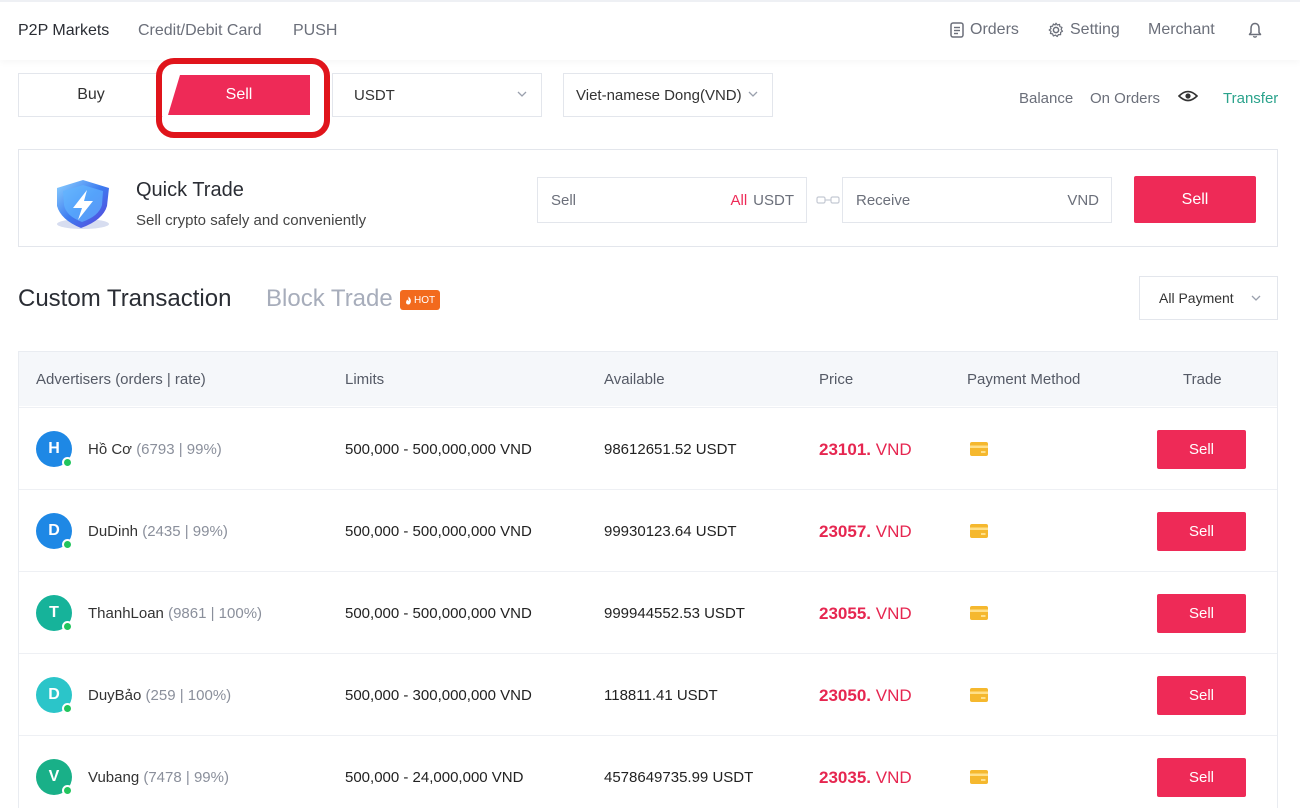 The image size is (1300, 808). I want to click on avatar-initial: D, so click(54, 530).